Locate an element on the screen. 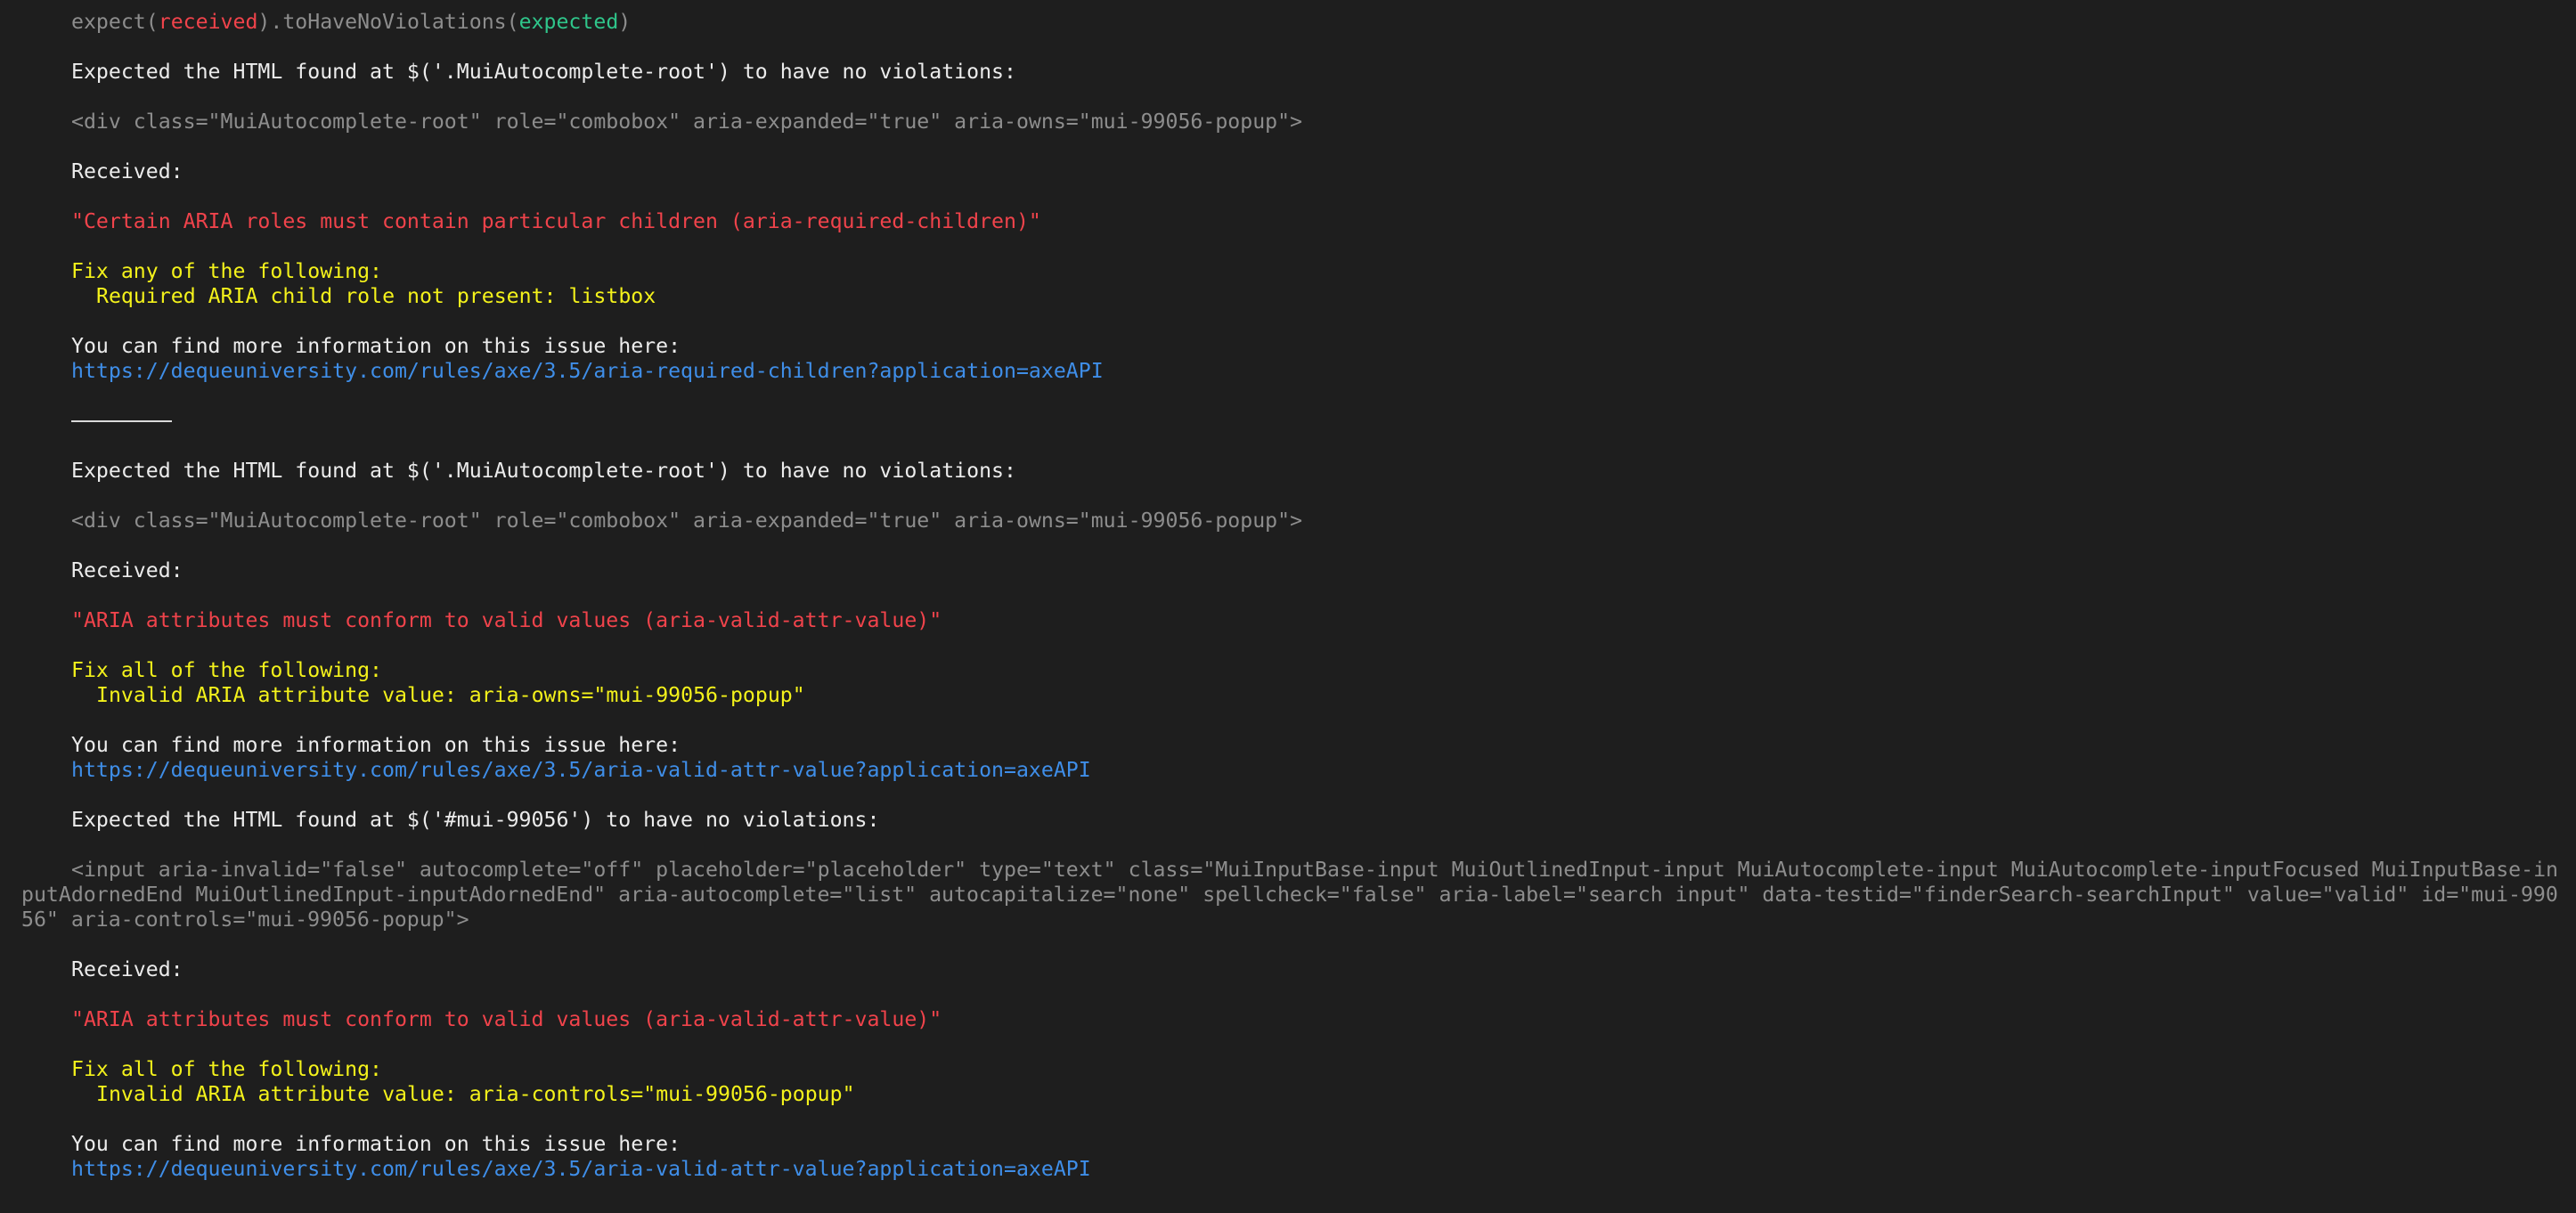 This screenshot has height=1213, width=2576. received-word: received is located at coordinates (208, 22).